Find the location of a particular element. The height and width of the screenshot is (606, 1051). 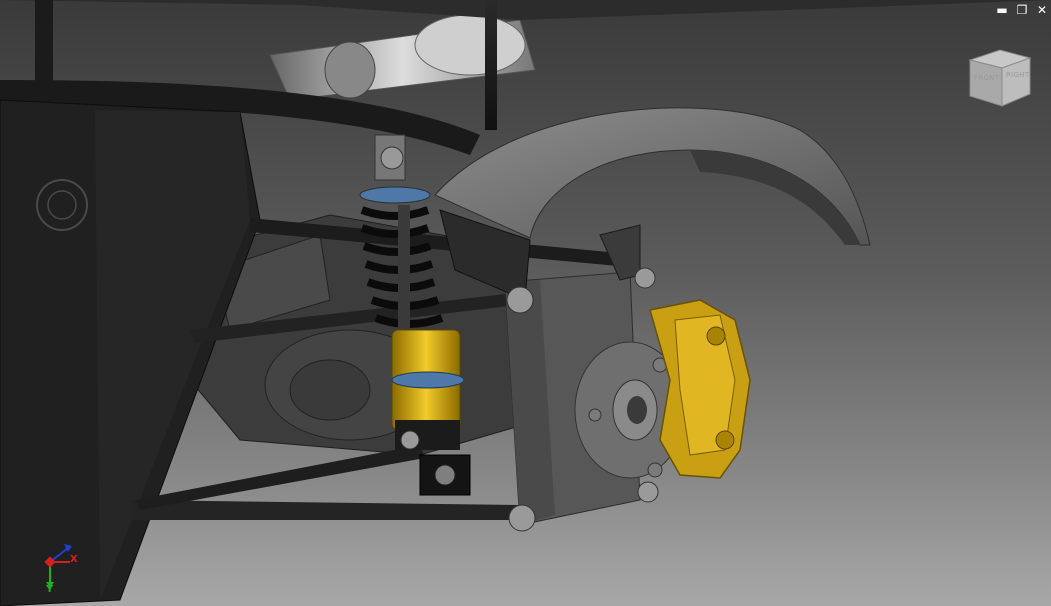

x-axis-label: X is located at coordinates (74, 559).